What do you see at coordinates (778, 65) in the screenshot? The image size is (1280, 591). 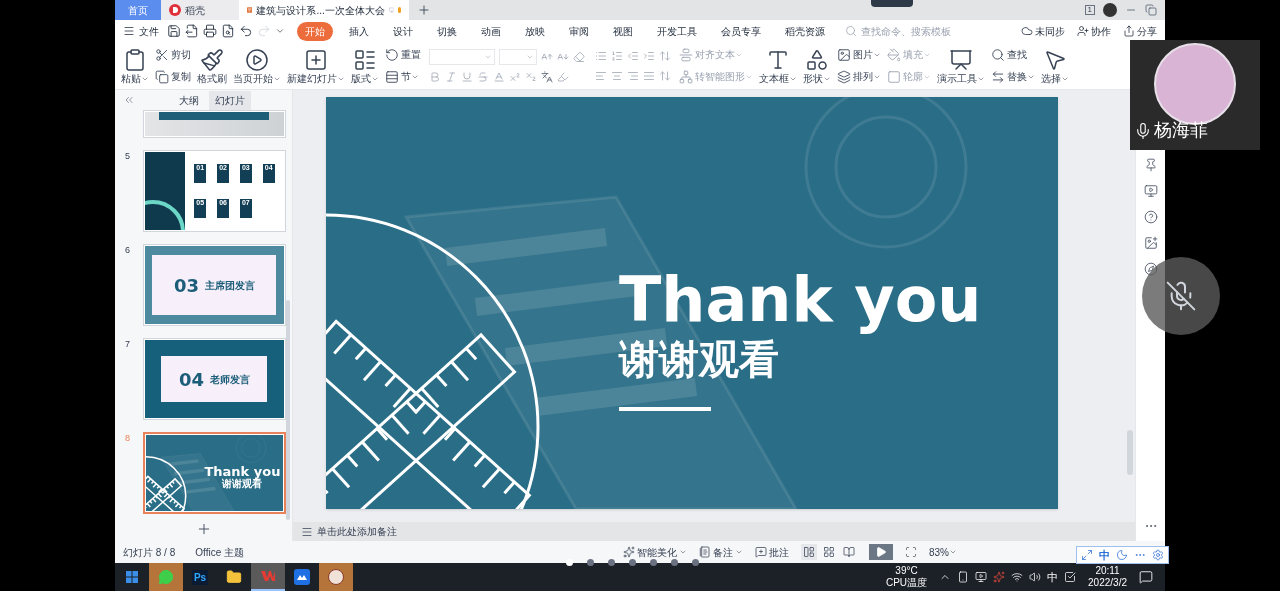 I see `ribbon-button: 文本框` at bounding box center [778, 65].